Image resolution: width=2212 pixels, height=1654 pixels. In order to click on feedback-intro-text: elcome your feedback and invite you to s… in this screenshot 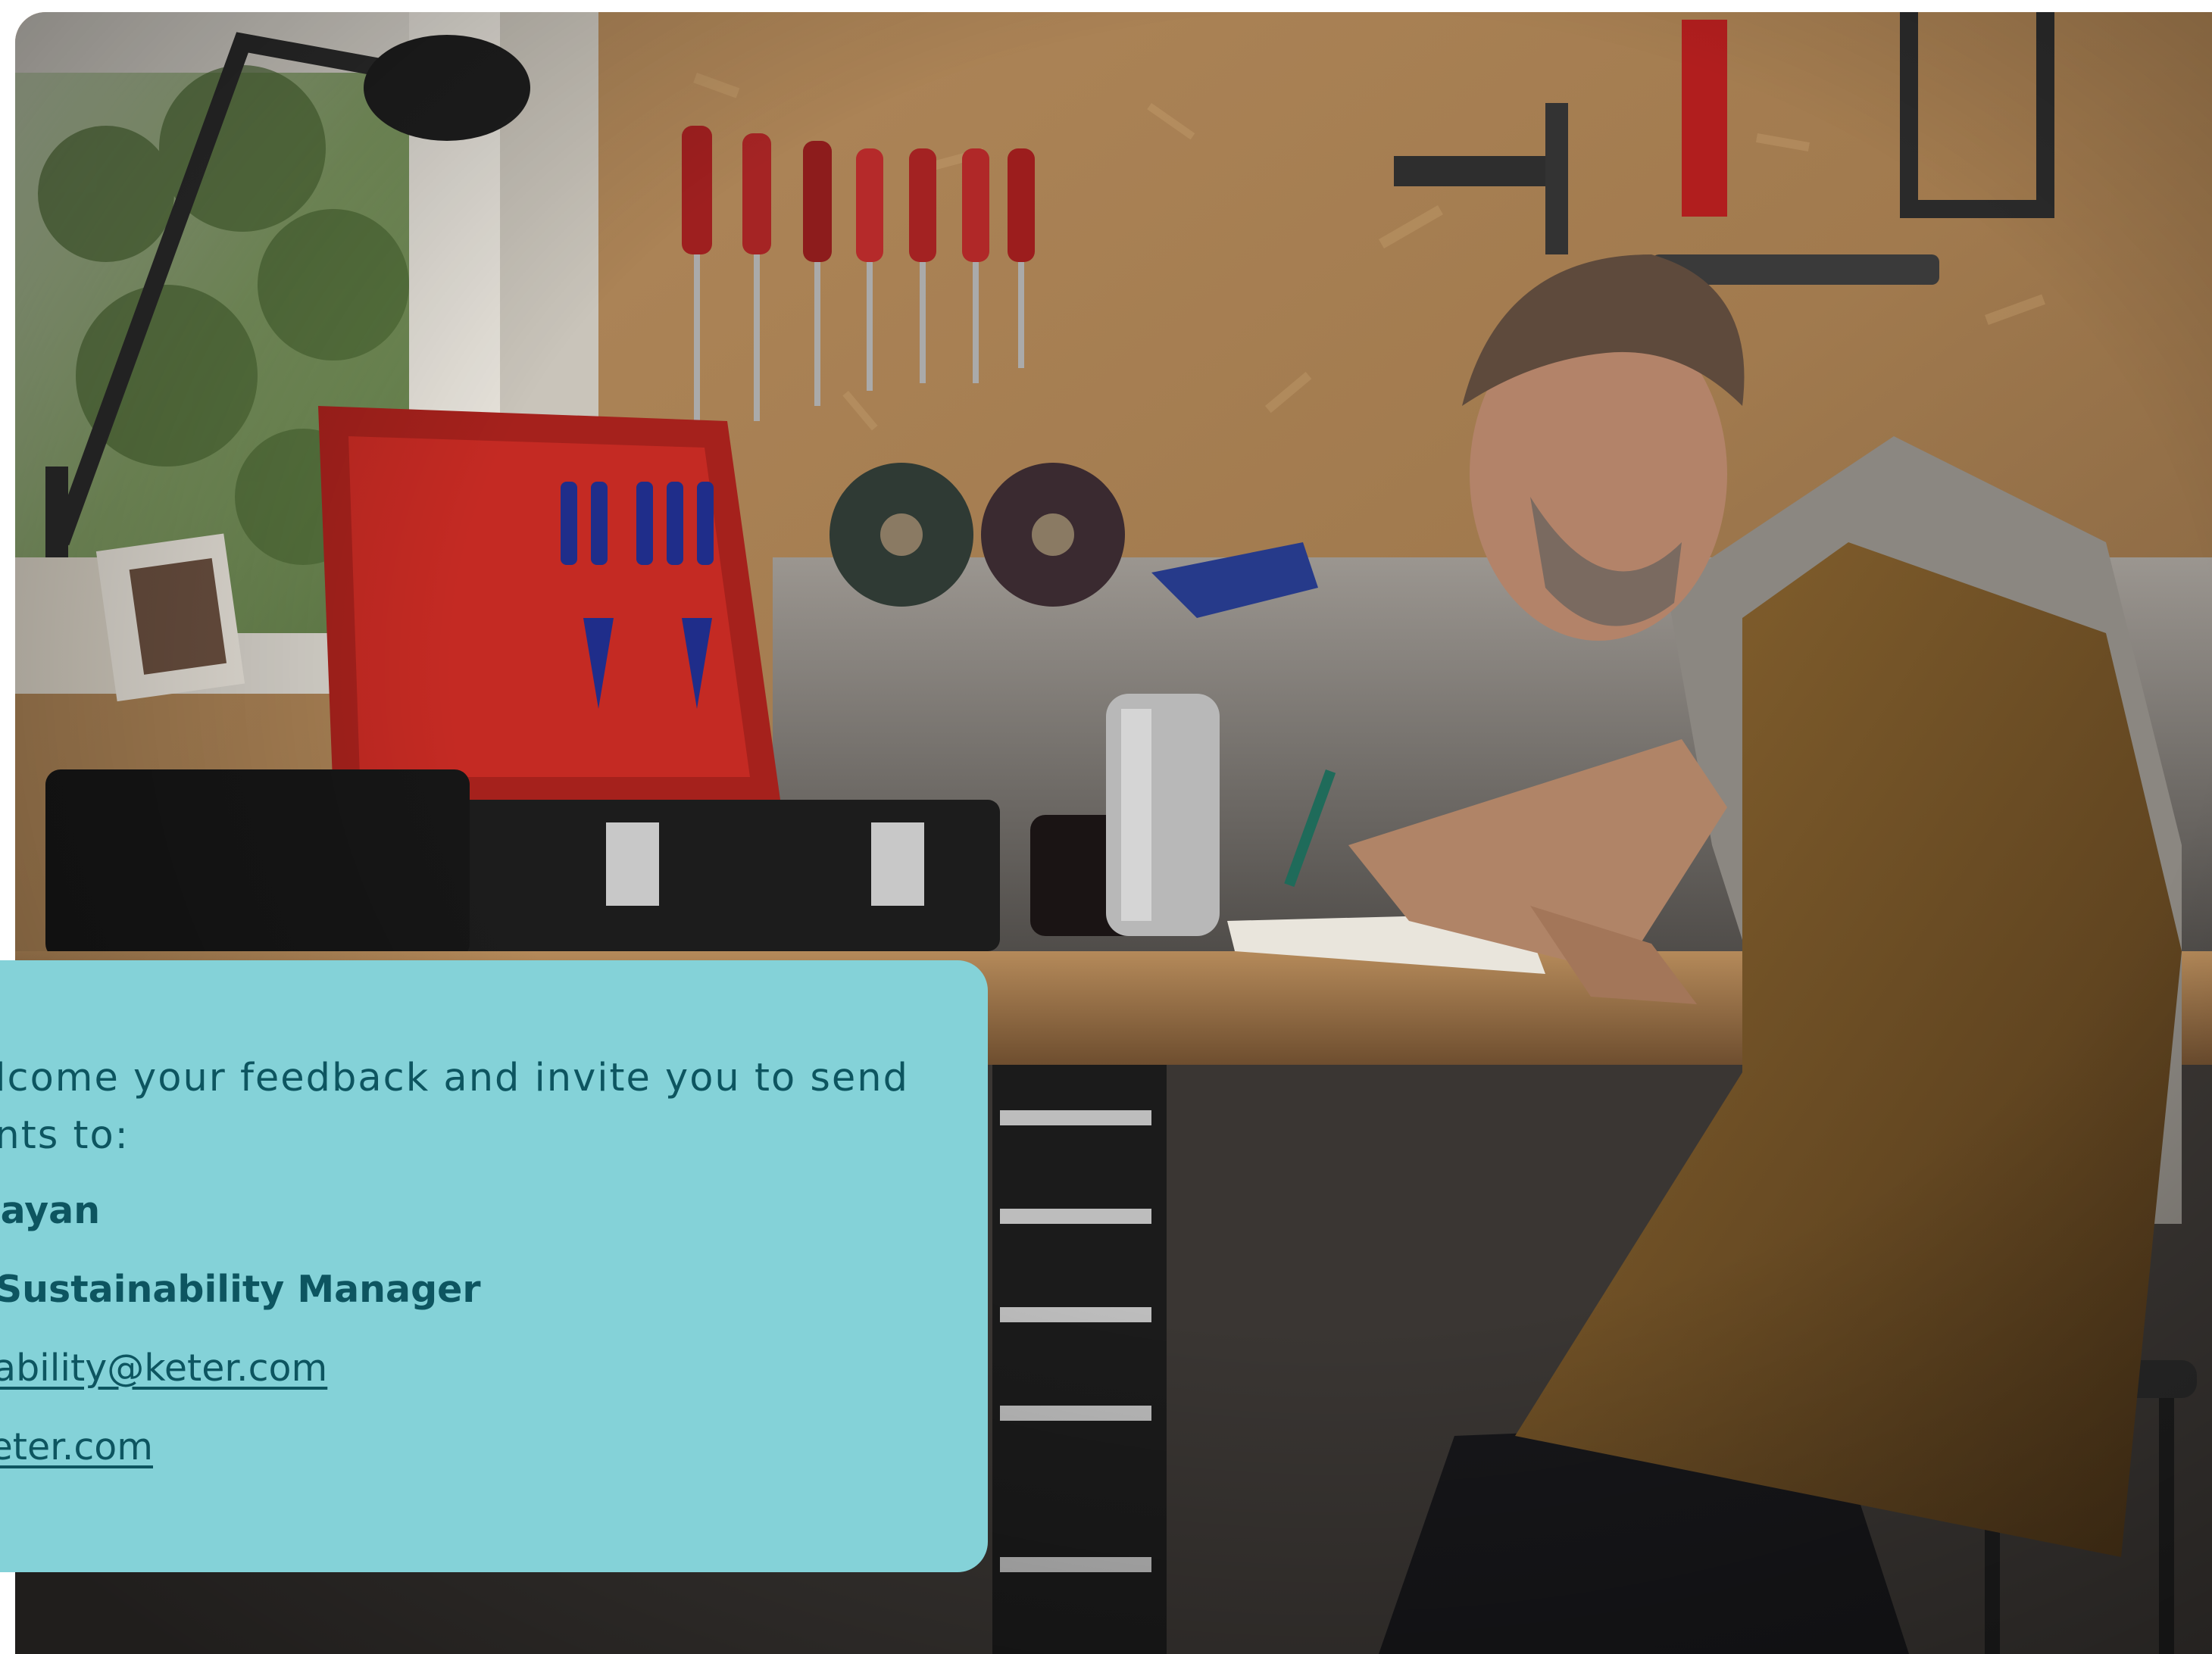, I will do `click(455, 1107)`.